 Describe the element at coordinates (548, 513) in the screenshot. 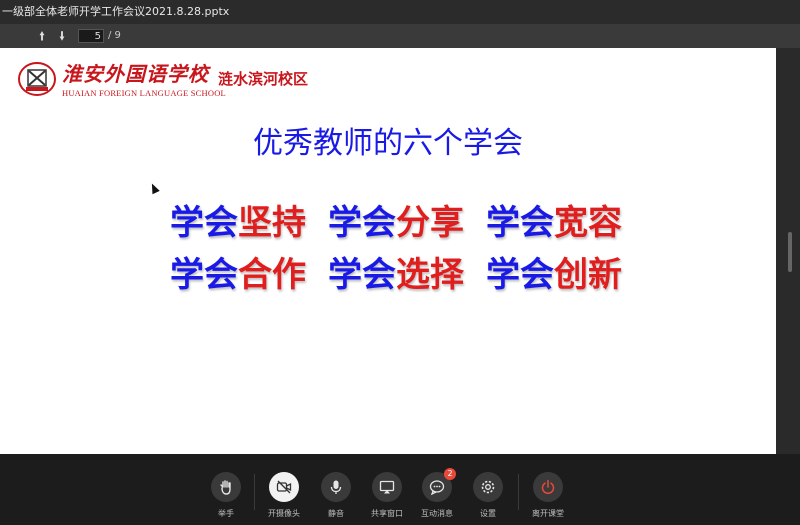

I see `leave-label: 离开课堂` at that location.